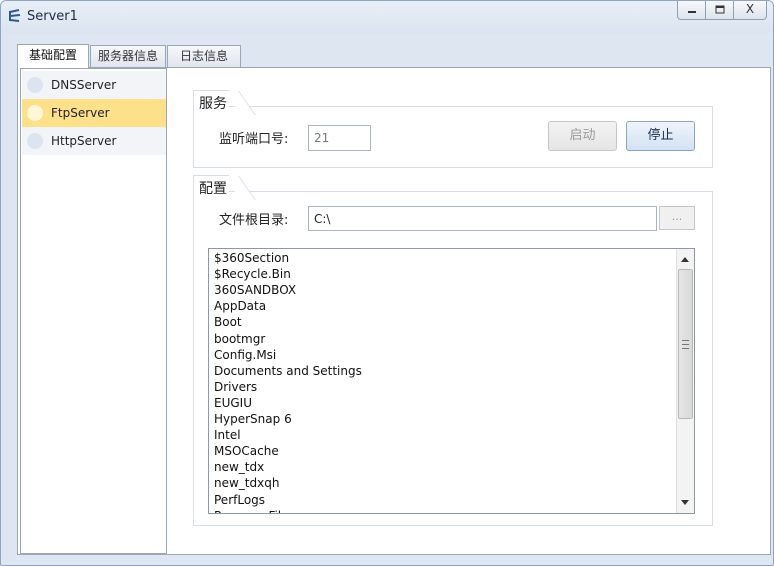 The width and height of the screenshot is (774, 566). What do you see at coordinates (235, 387) in the screenshot?
I see `file-list-item: Drivers` at bounding box center [235, 387].